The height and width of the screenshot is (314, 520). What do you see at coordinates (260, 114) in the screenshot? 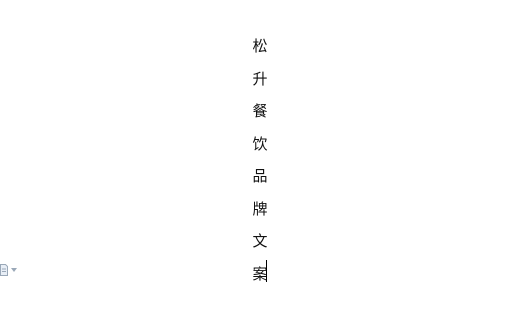
I see `text-char: 餐` at bounding box center [260, 114].